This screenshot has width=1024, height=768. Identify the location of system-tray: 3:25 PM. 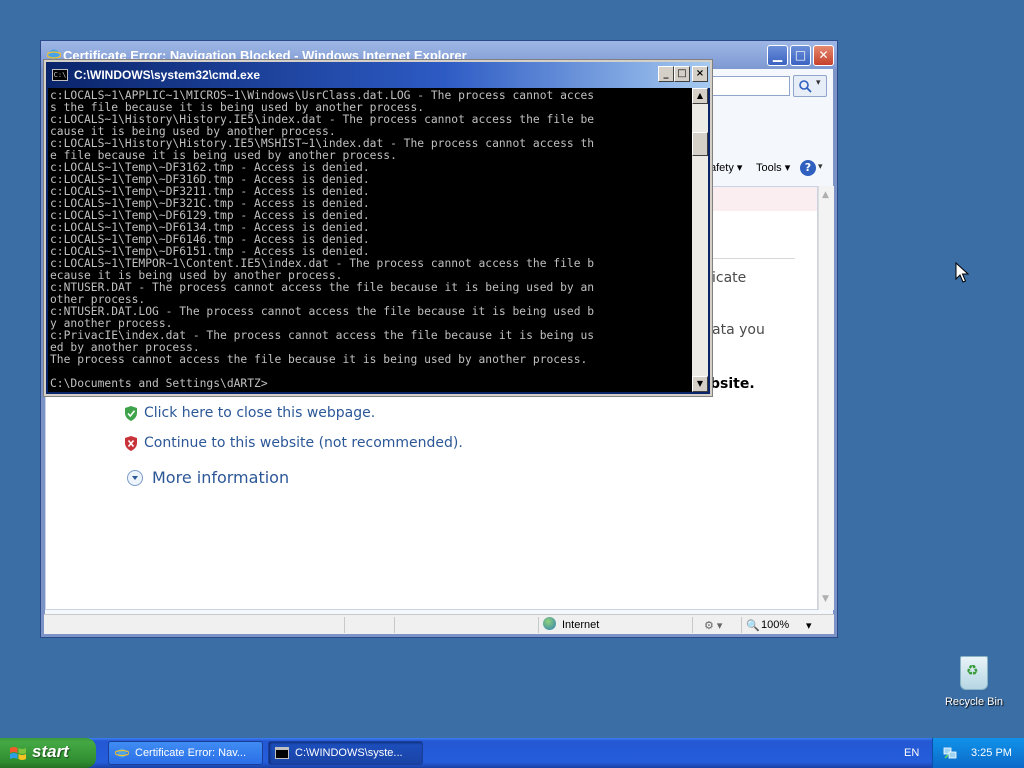
(978, 753).